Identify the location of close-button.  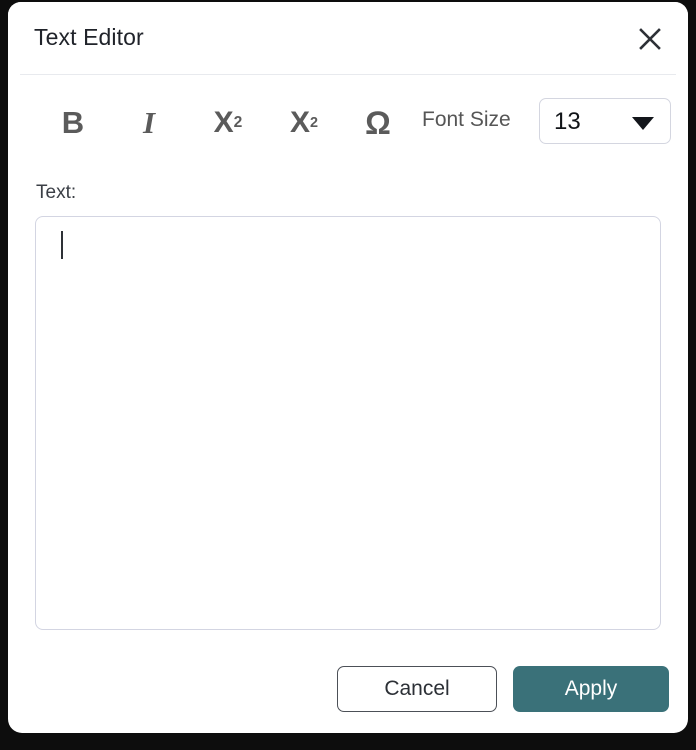
(650, 39).